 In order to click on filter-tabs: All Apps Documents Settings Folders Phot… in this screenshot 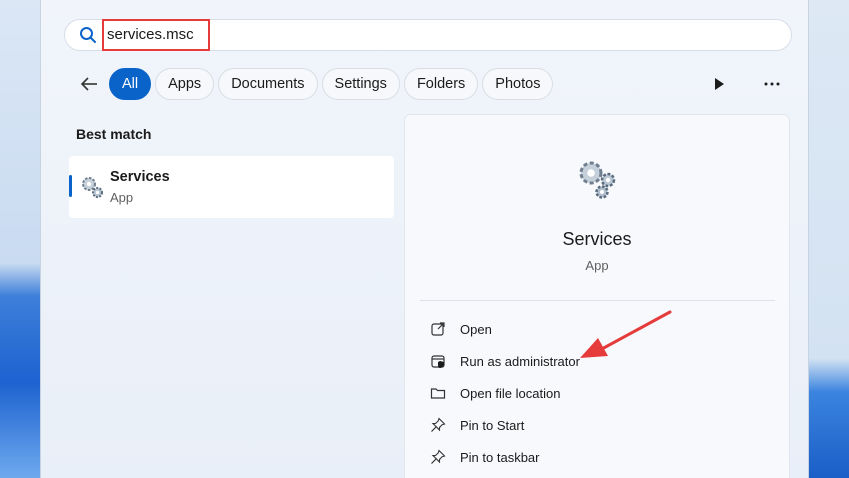, I will do `click(331, 84)`.